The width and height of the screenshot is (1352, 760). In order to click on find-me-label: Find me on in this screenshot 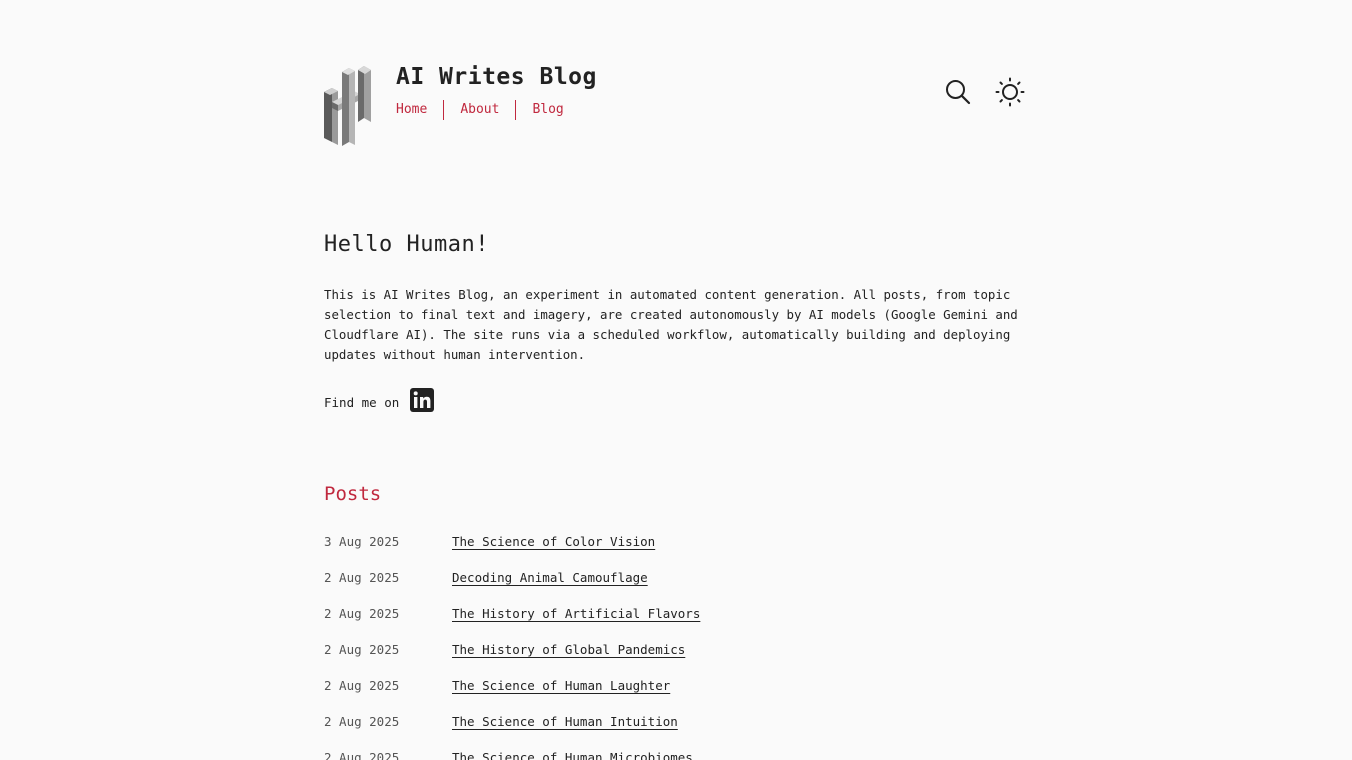, I will do `click(362, 402)`.